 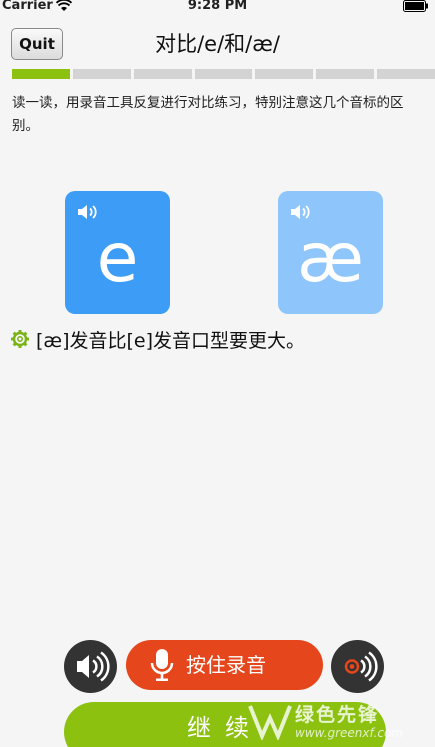 What do you see at coordinates (361, 666) in the screenshot?
I see `playback-recording-icon` at bounding box center [361, 666].